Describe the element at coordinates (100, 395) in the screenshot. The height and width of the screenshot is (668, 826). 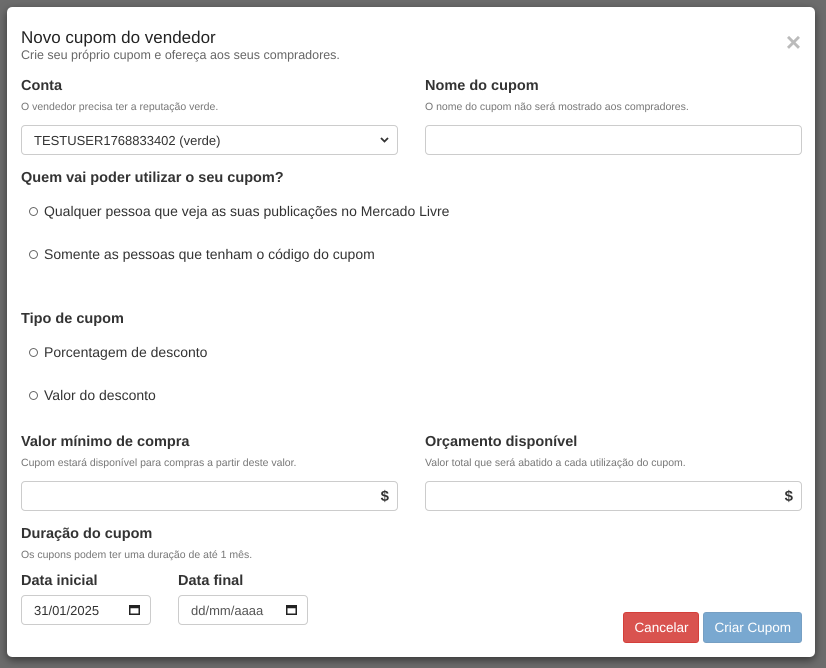
I see `radio-label: Valor do desconto` at that location.